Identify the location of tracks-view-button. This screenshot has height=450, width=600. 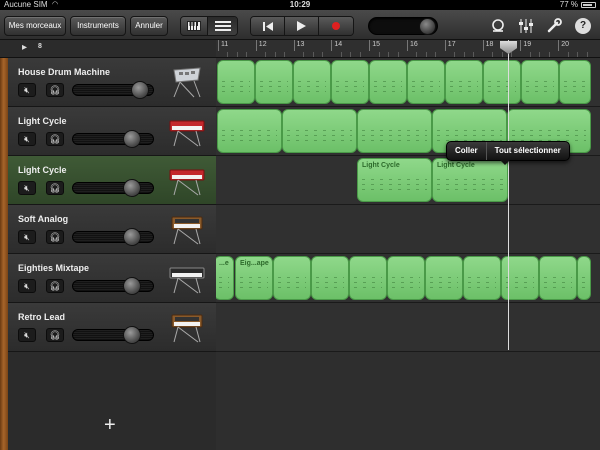
(222, 26).